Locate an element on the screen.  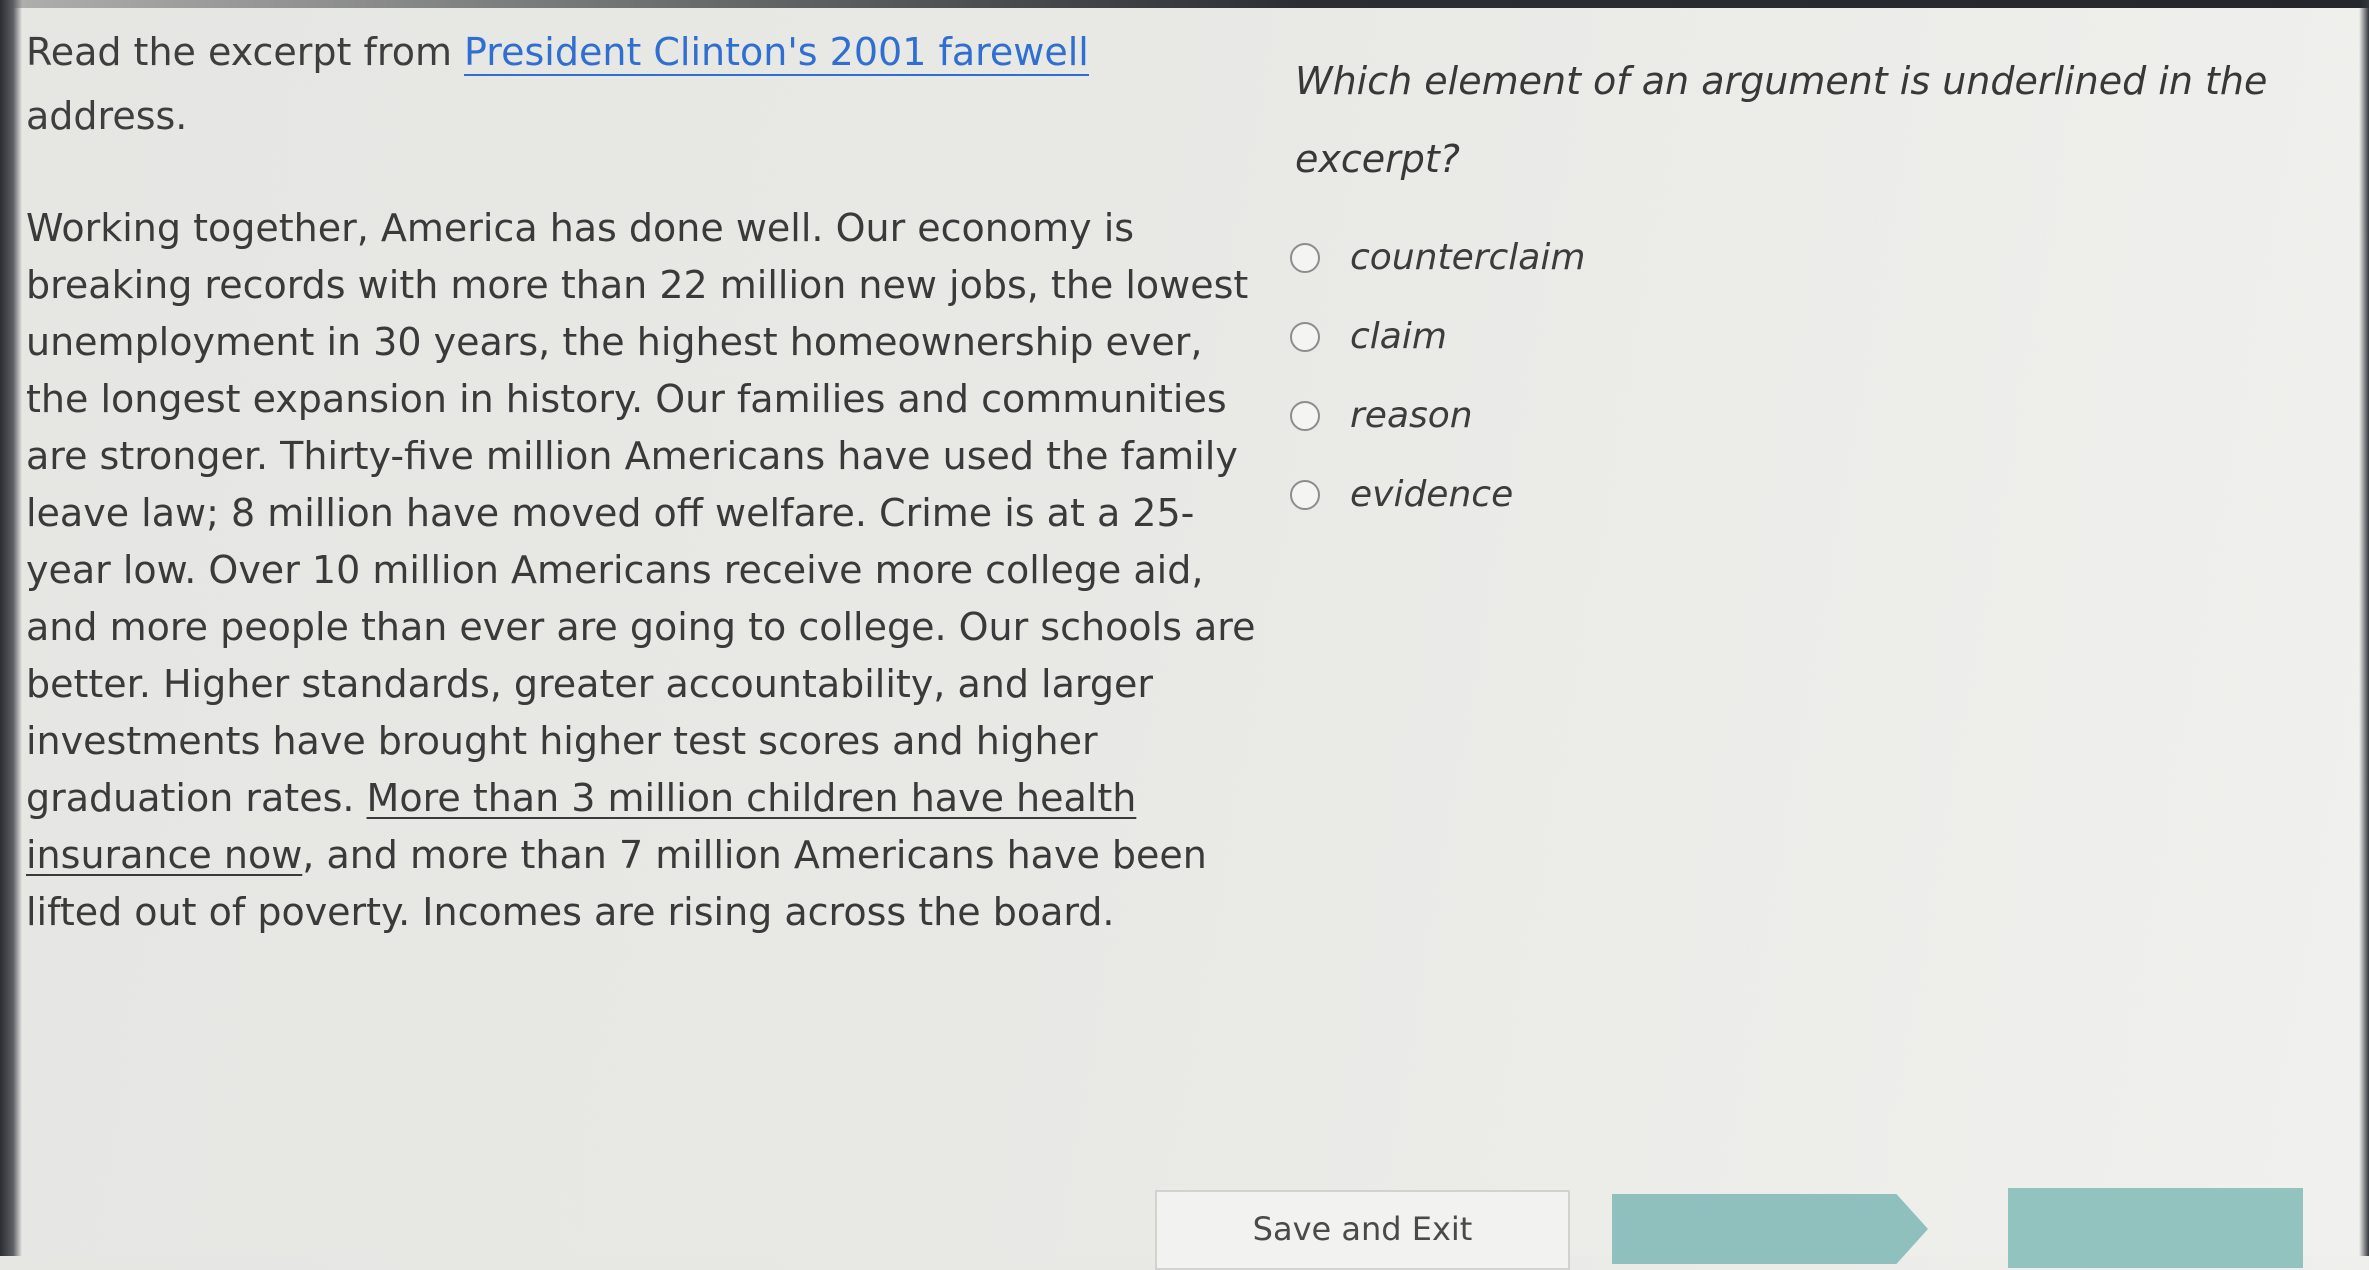
submit-button is located at coordinates (2155, 1228).